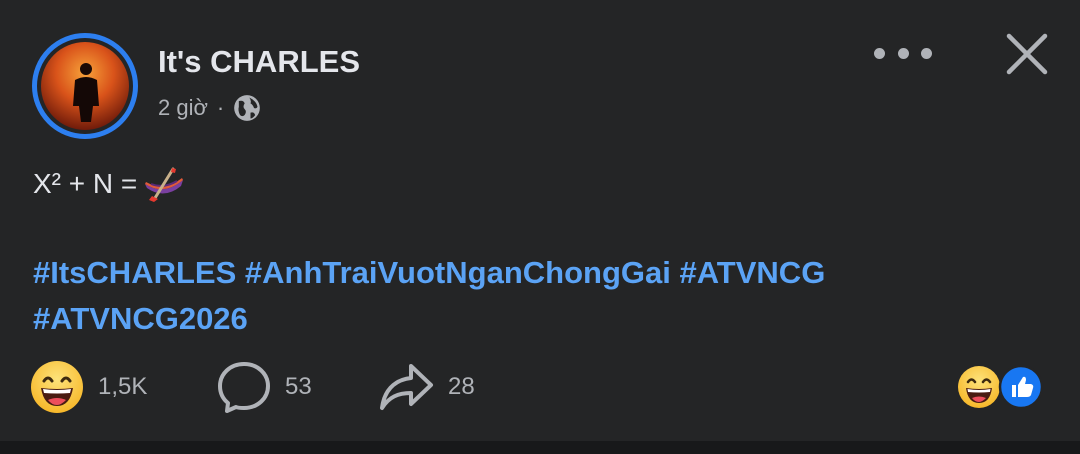  What do you see at coordinates (88, 387) in the screenshot?
I see `react-button: 1,5K` at bounding box center [88, 387].